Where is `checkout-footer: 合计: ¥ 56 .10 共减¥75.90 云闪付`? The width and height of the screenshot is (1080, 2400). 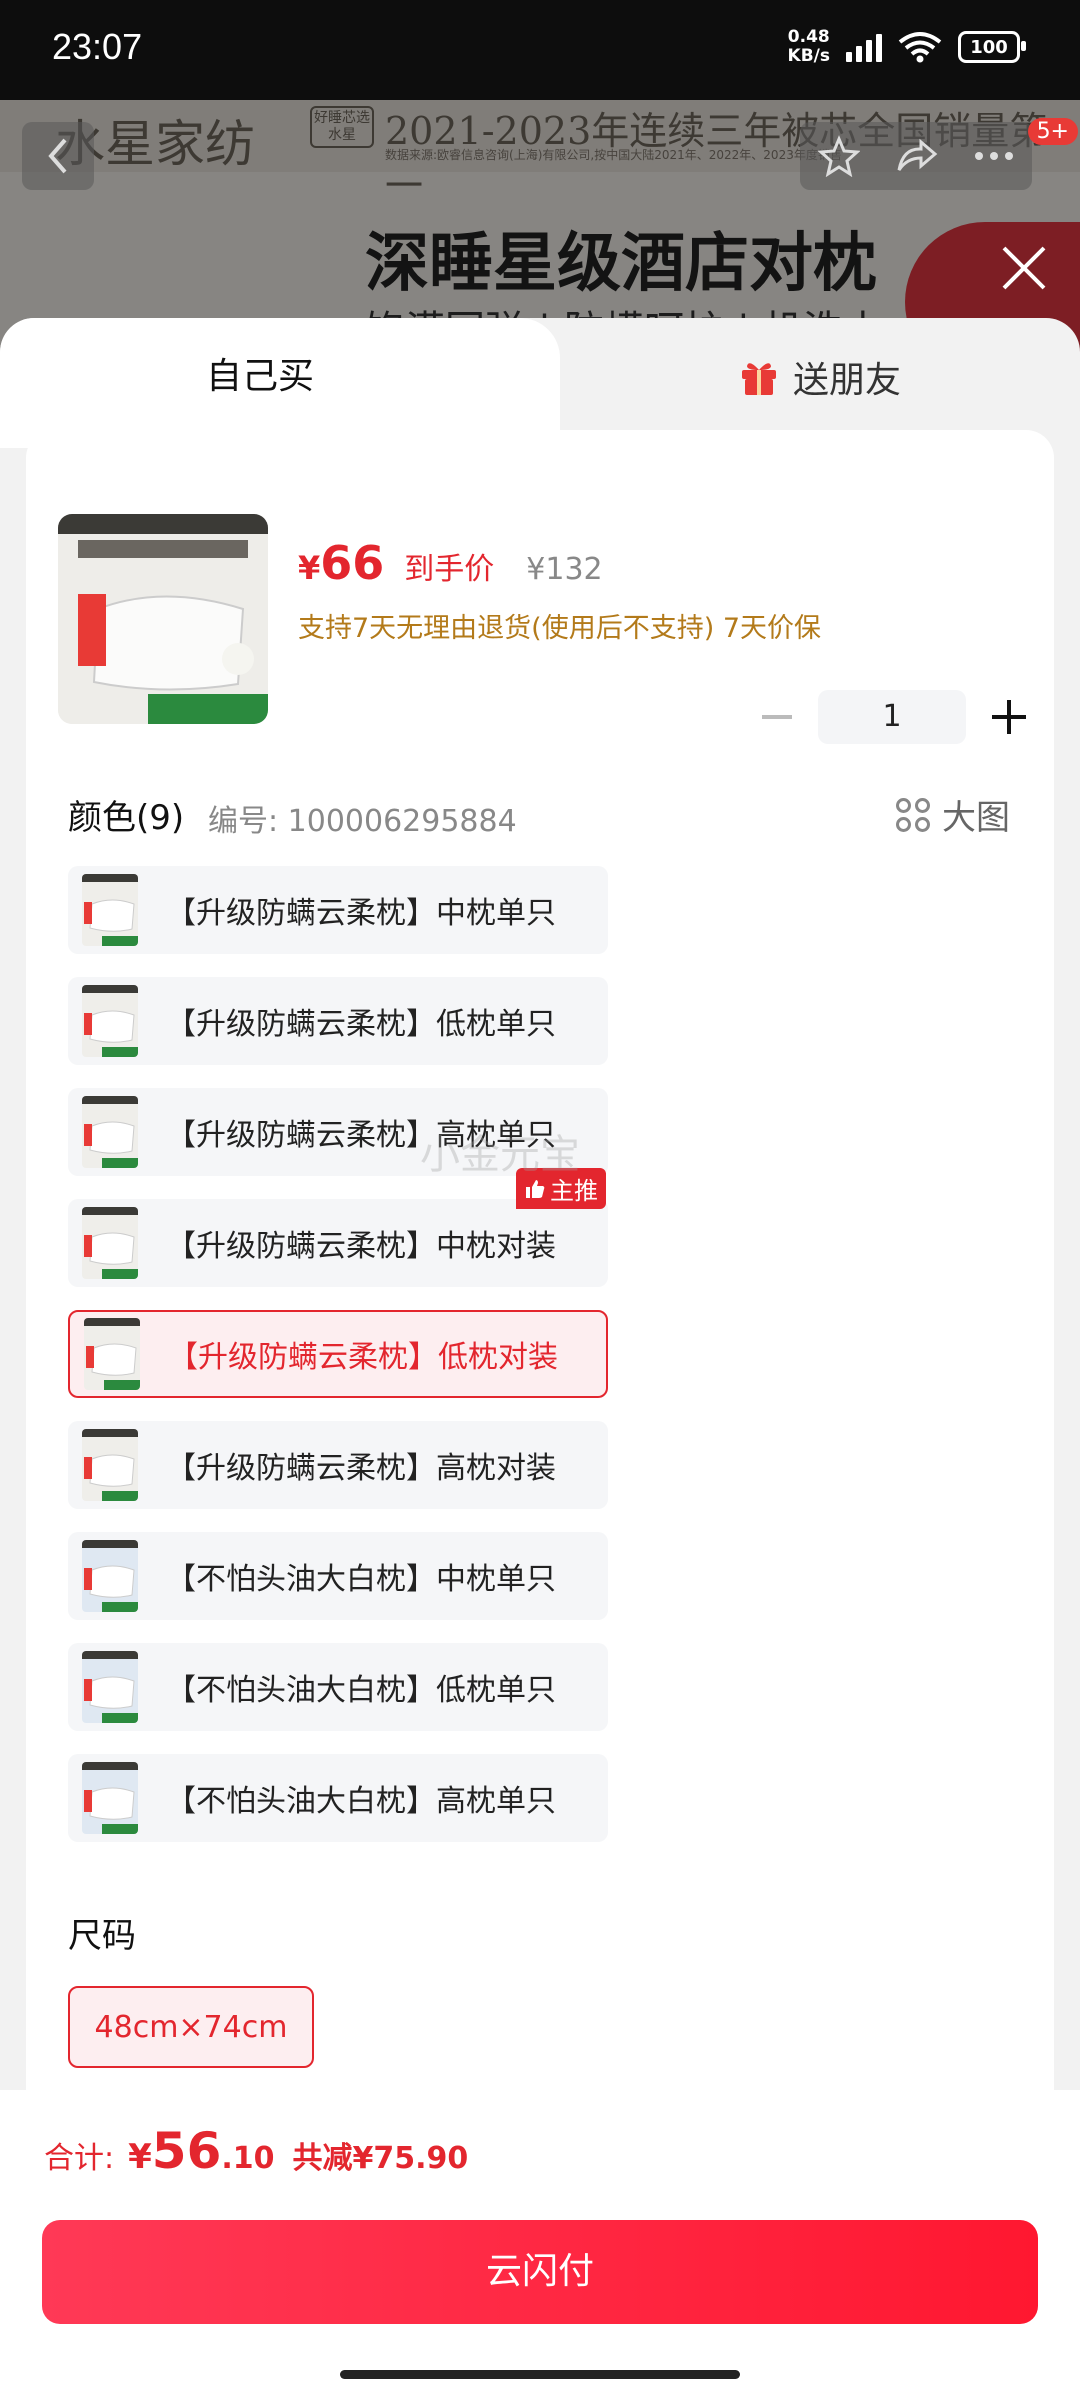 checkout-footer: 合计: ¥ 56 .10 共减¥75.90 云闪付 is located at coordinates (540, 2245).